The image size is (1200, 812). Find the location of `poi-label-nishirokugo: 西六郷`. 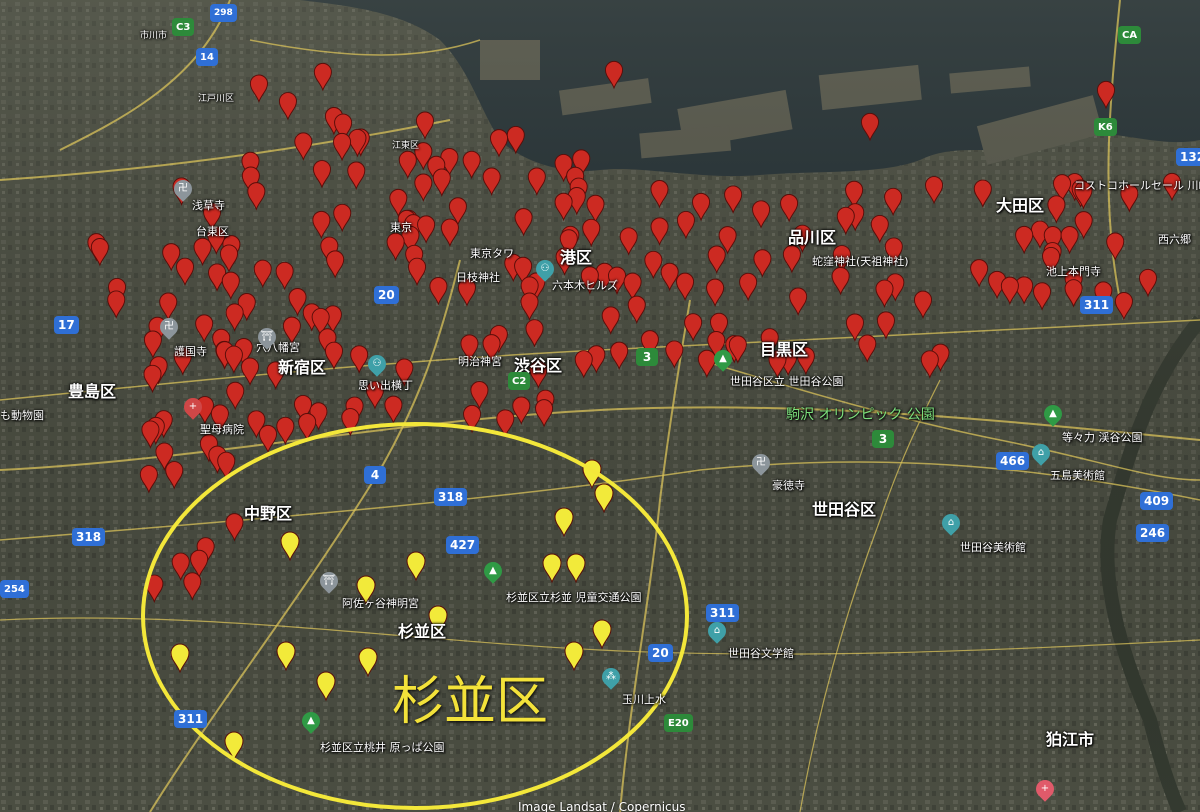

poi-label-nishirokugo: 西六郷 is located at coordinates (1174, 239).